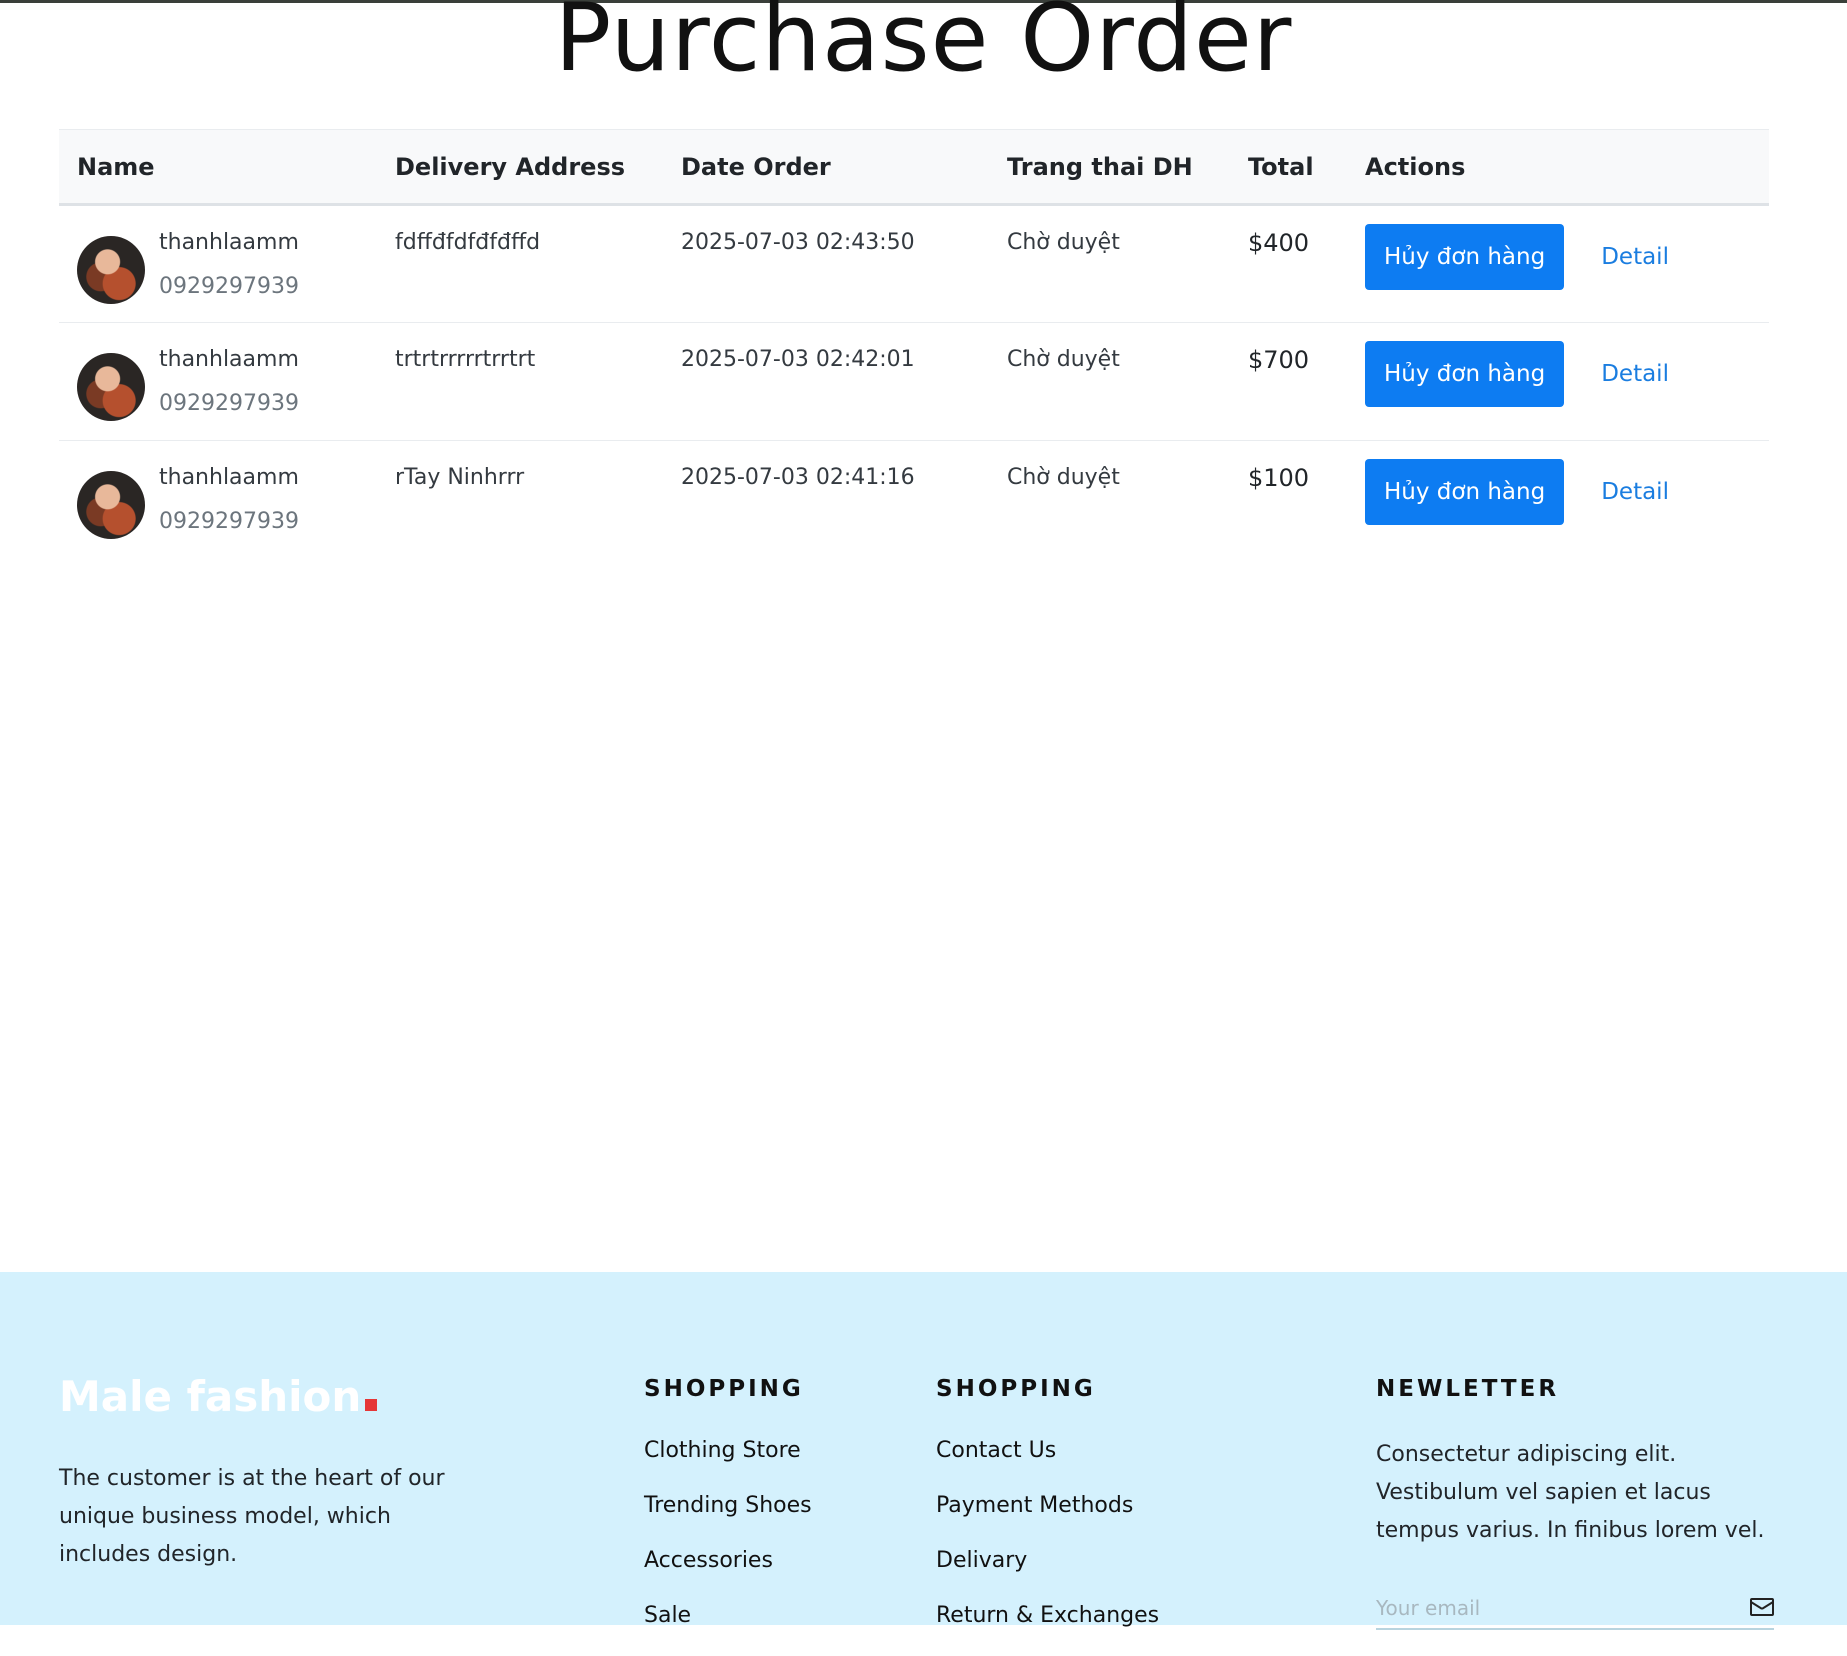  Describe the element at coordinates (1016, 1389) in the screenshot. I see `footer-shopping-heading-2: SHOPPING` at that location.